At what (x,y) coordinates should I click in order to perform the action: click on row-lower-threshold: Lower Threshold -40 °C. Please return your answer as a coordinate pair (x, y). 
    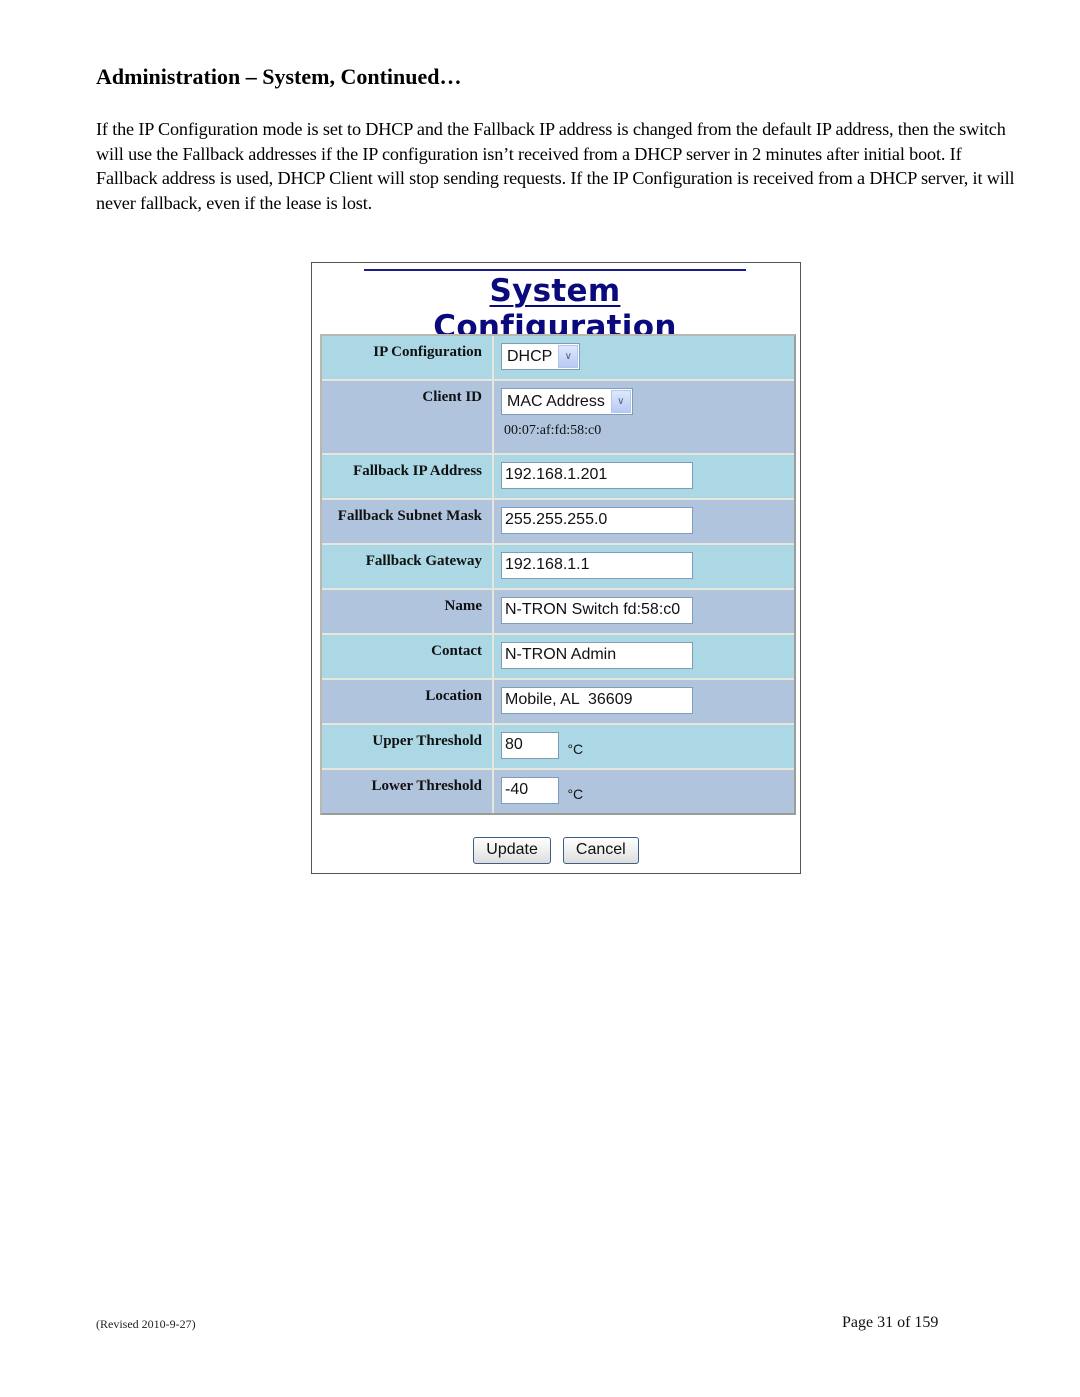
    Looking at the image, I should click on (558, 791).